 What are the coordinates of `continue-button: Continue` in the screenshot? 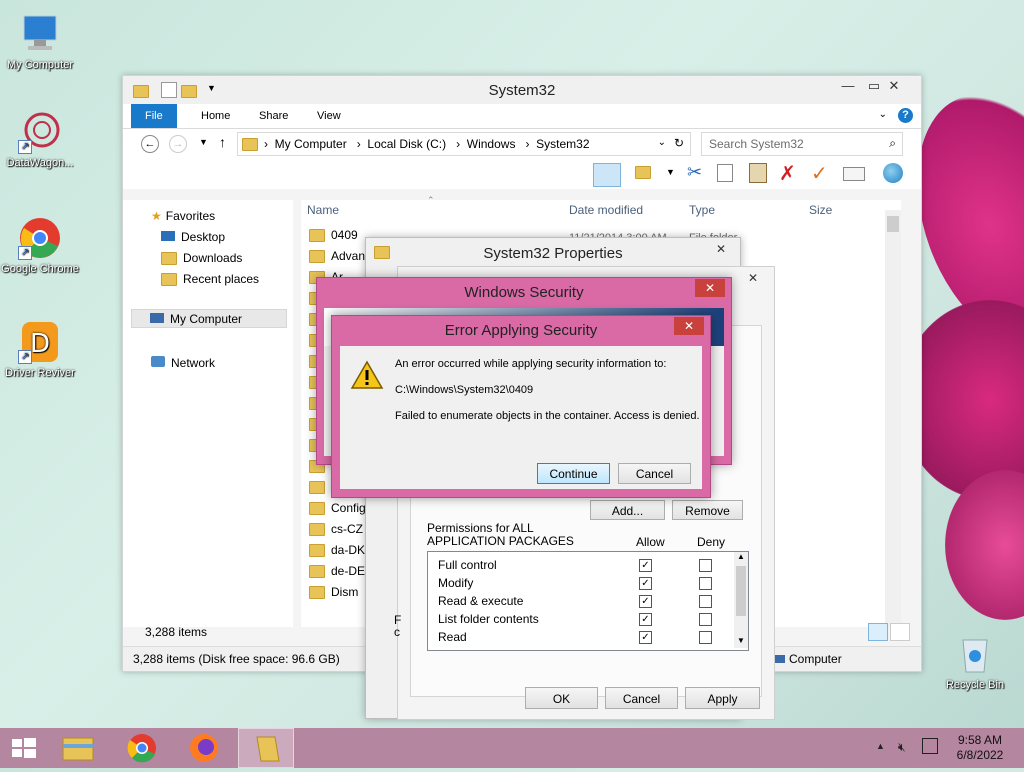 It's located at (573, 473).